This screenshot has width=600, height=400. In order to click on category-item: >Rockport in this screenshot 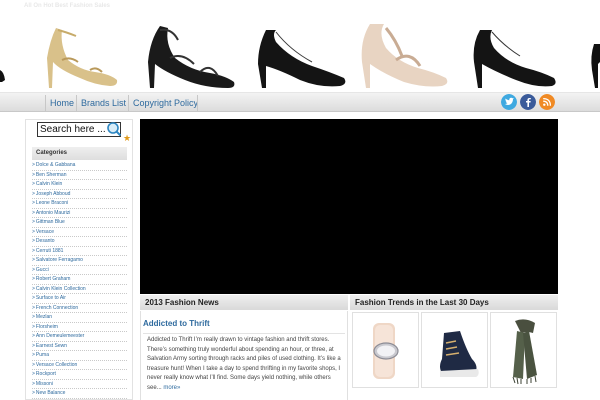, I will do `click(79, 375)`.